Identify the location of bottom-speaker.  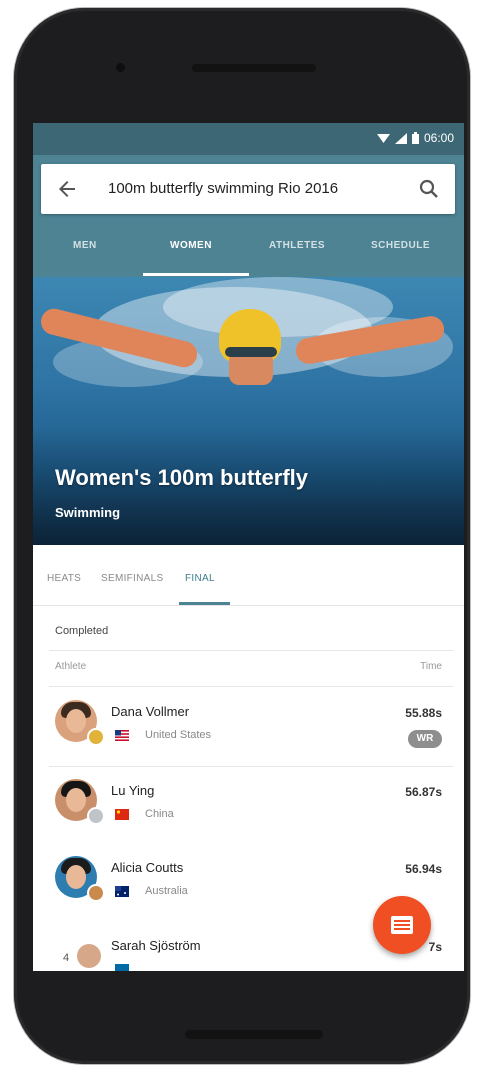
(254, 1034).